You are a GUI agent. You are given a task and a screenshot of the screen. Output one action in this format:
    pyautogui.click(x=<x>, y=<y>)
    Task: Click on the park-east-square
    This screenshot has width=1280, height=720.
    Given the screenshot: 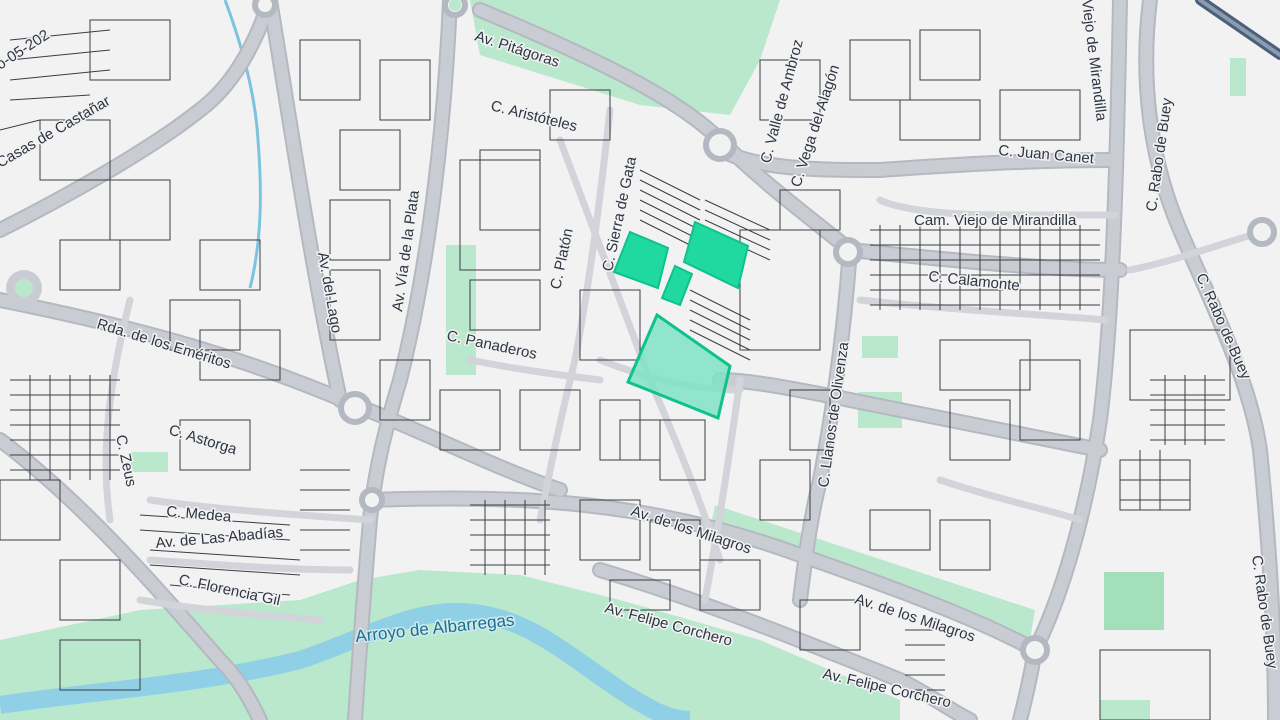 What is the action you would take?
    pyautogui.click(x=1134, y=601)
    